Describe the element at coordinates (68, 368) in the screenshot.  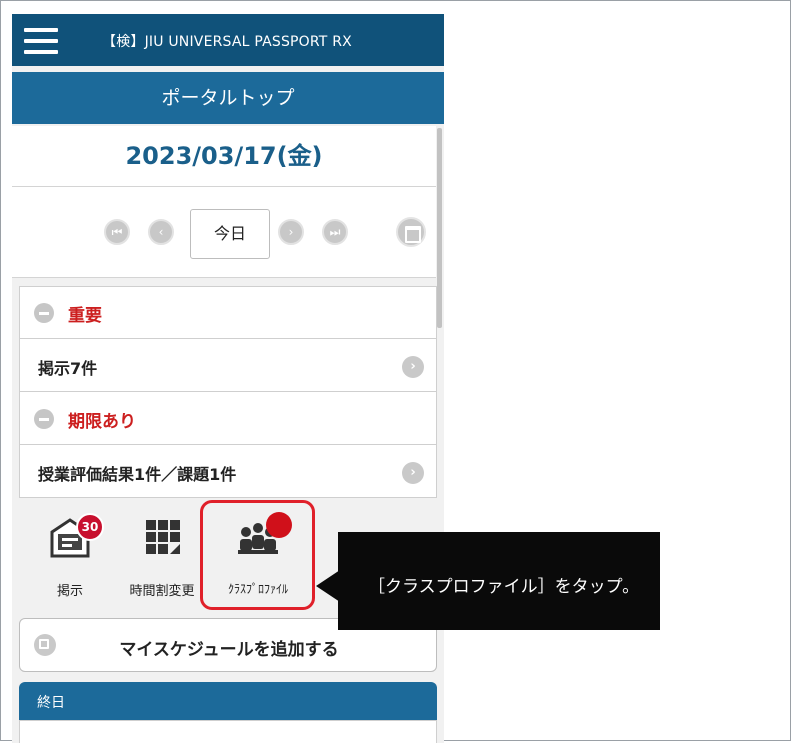
I see `important-item-label: 掲示7件` at that location.